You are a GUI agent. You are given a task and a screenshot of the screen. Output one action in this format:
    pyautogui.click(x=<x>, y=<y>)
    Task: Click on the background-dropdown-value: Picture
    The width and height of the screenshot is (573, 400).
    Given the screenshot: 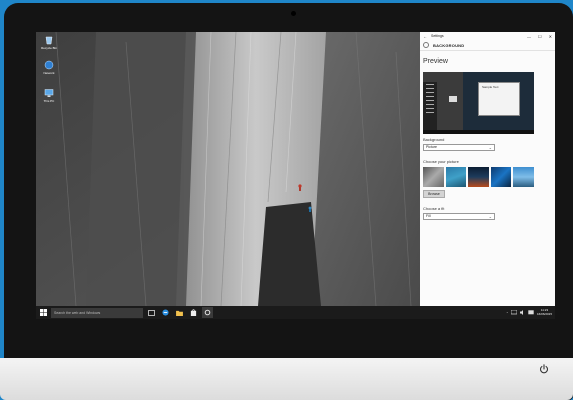 What is the action you would take?
    pyautogui.click(x=431, y=147)
    